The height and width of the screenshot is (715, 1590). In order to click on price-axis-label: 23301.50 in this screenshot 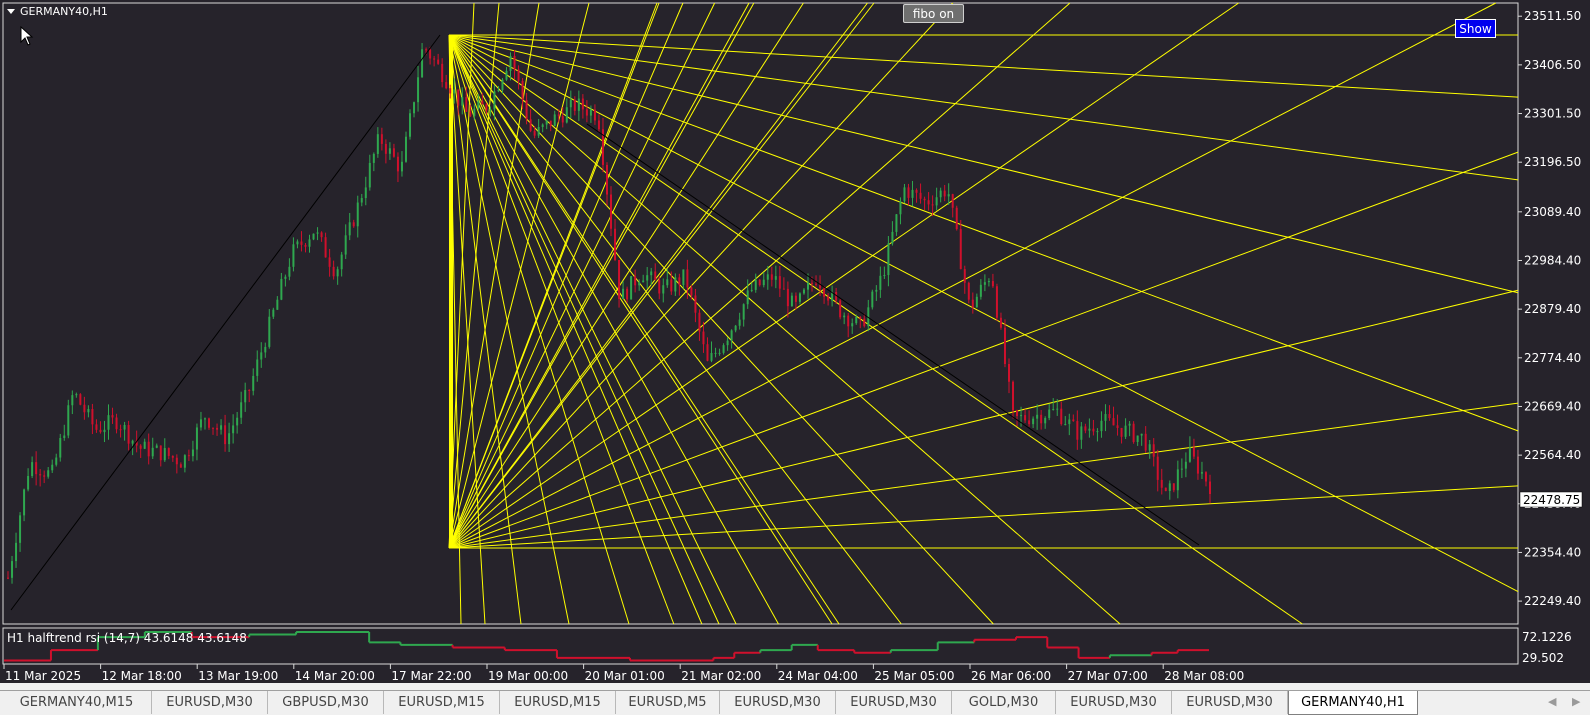, I will do `click(1552, 114)`.